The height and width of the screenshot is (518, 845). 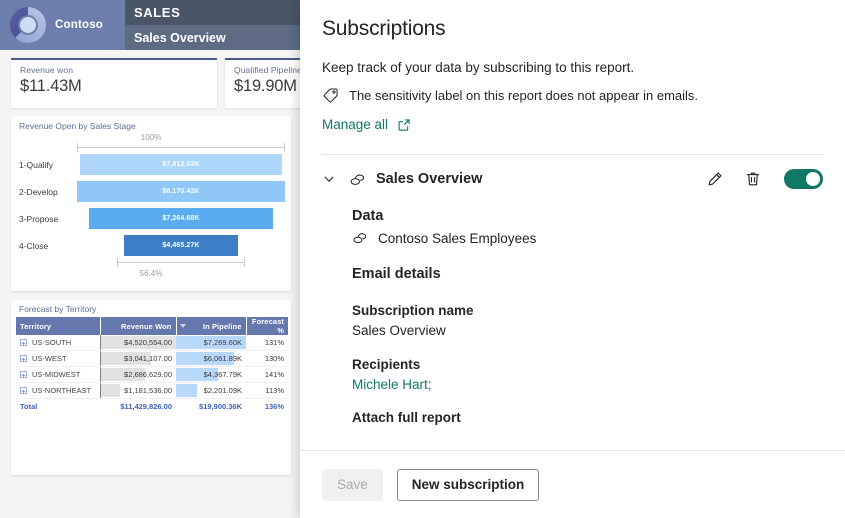 I want to click on kpi-value: $11.43M, so click(x=51, y=86).